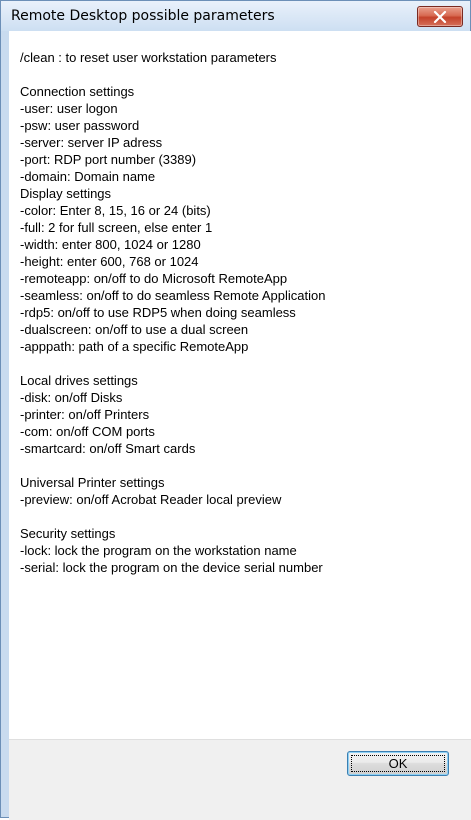  Describe the element at coordinates (108, 159) in the screenshot. I see `text-line: -port: RDP port number (3389)` at that location.